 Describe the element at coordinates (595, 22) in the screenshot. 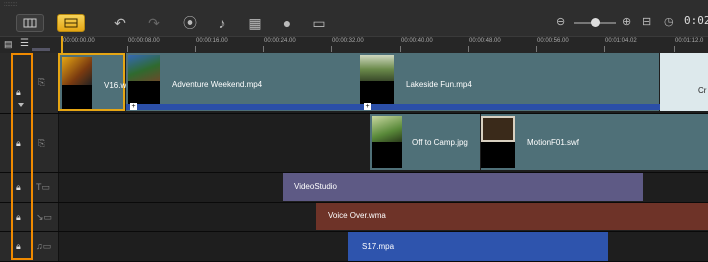

I see `zoom-slider-handle` at that location.